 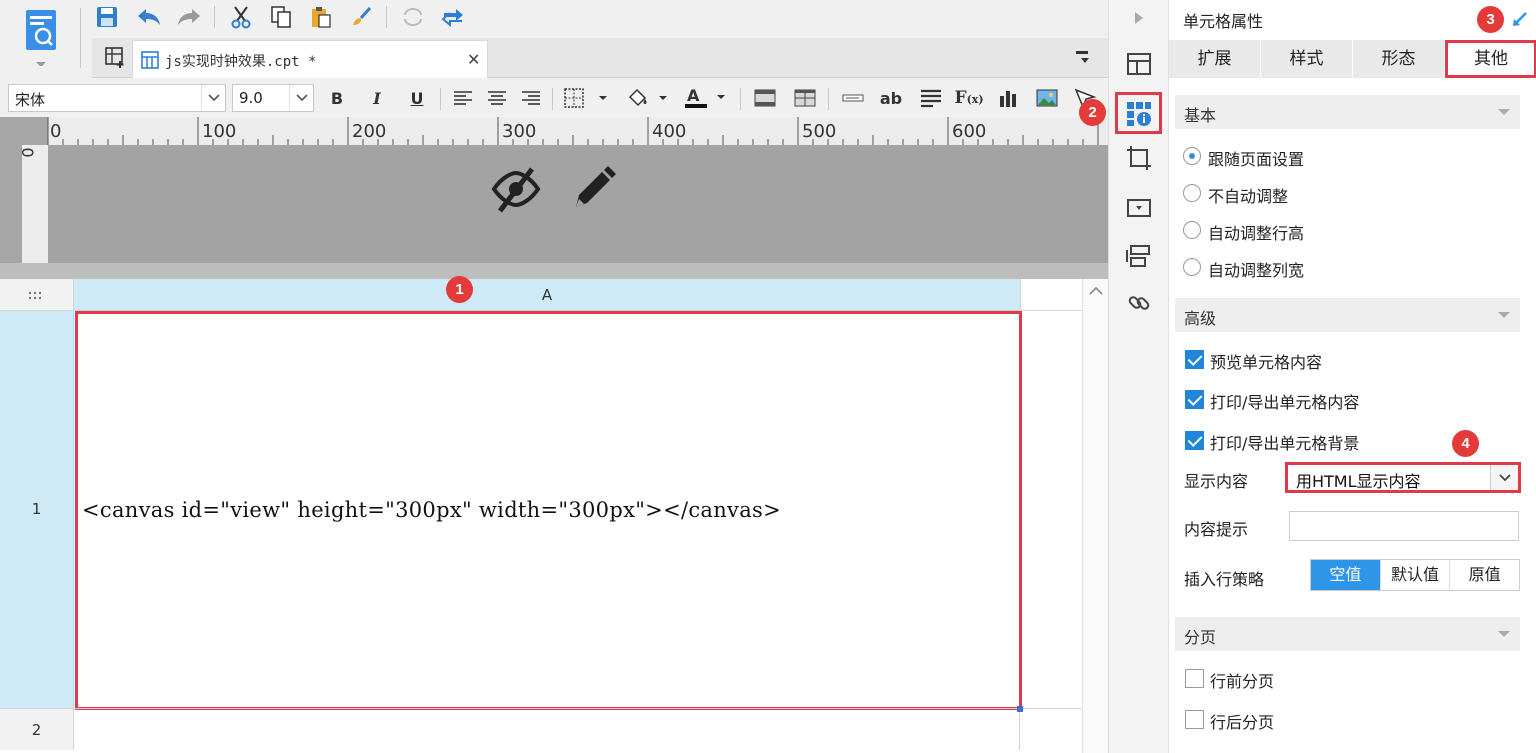 I want to click on cell-b1, so click(x=1051, y=509).